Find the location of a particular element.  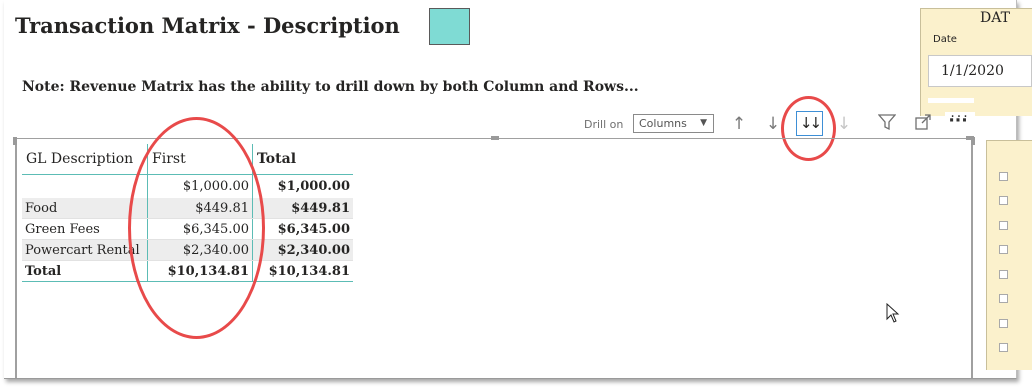

cell-grand-total: $10,134.81 is located at coordinates (302, 271).